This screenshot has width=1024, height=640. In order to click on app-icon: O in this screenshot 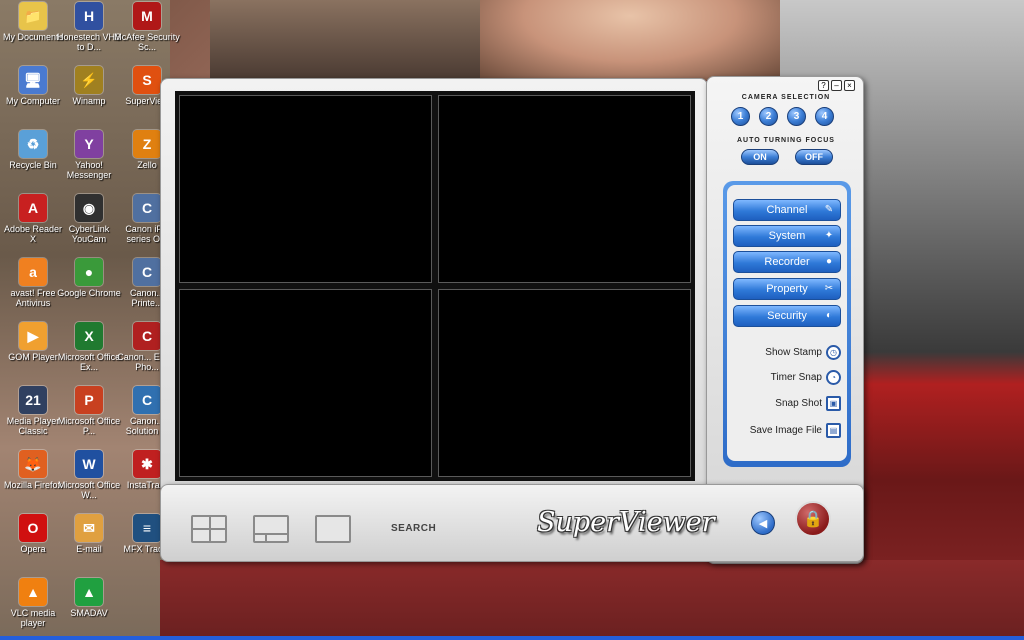, I will do `click(33, 528)`.